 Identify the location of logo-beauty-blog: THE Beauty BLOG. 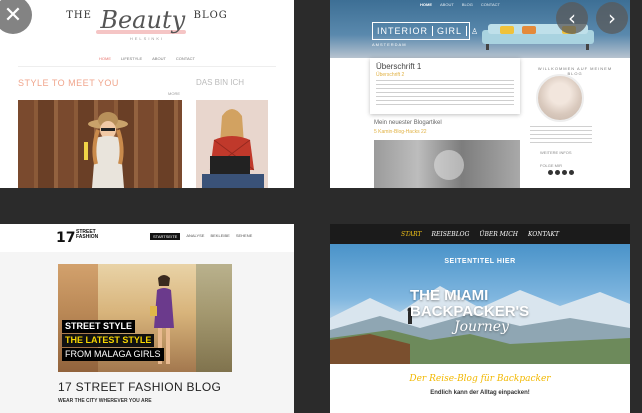
(147, 20).